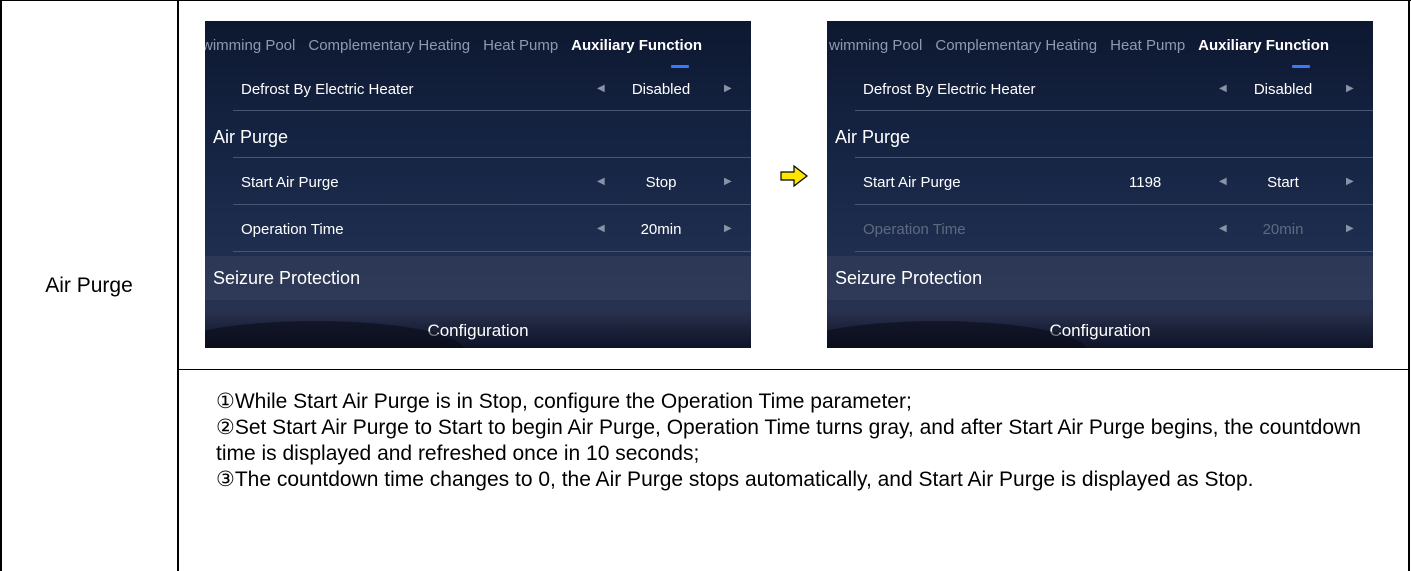 The width and height of the screenshot is (1411, 571). I want to click on table-border-right, so click(1409, 285).